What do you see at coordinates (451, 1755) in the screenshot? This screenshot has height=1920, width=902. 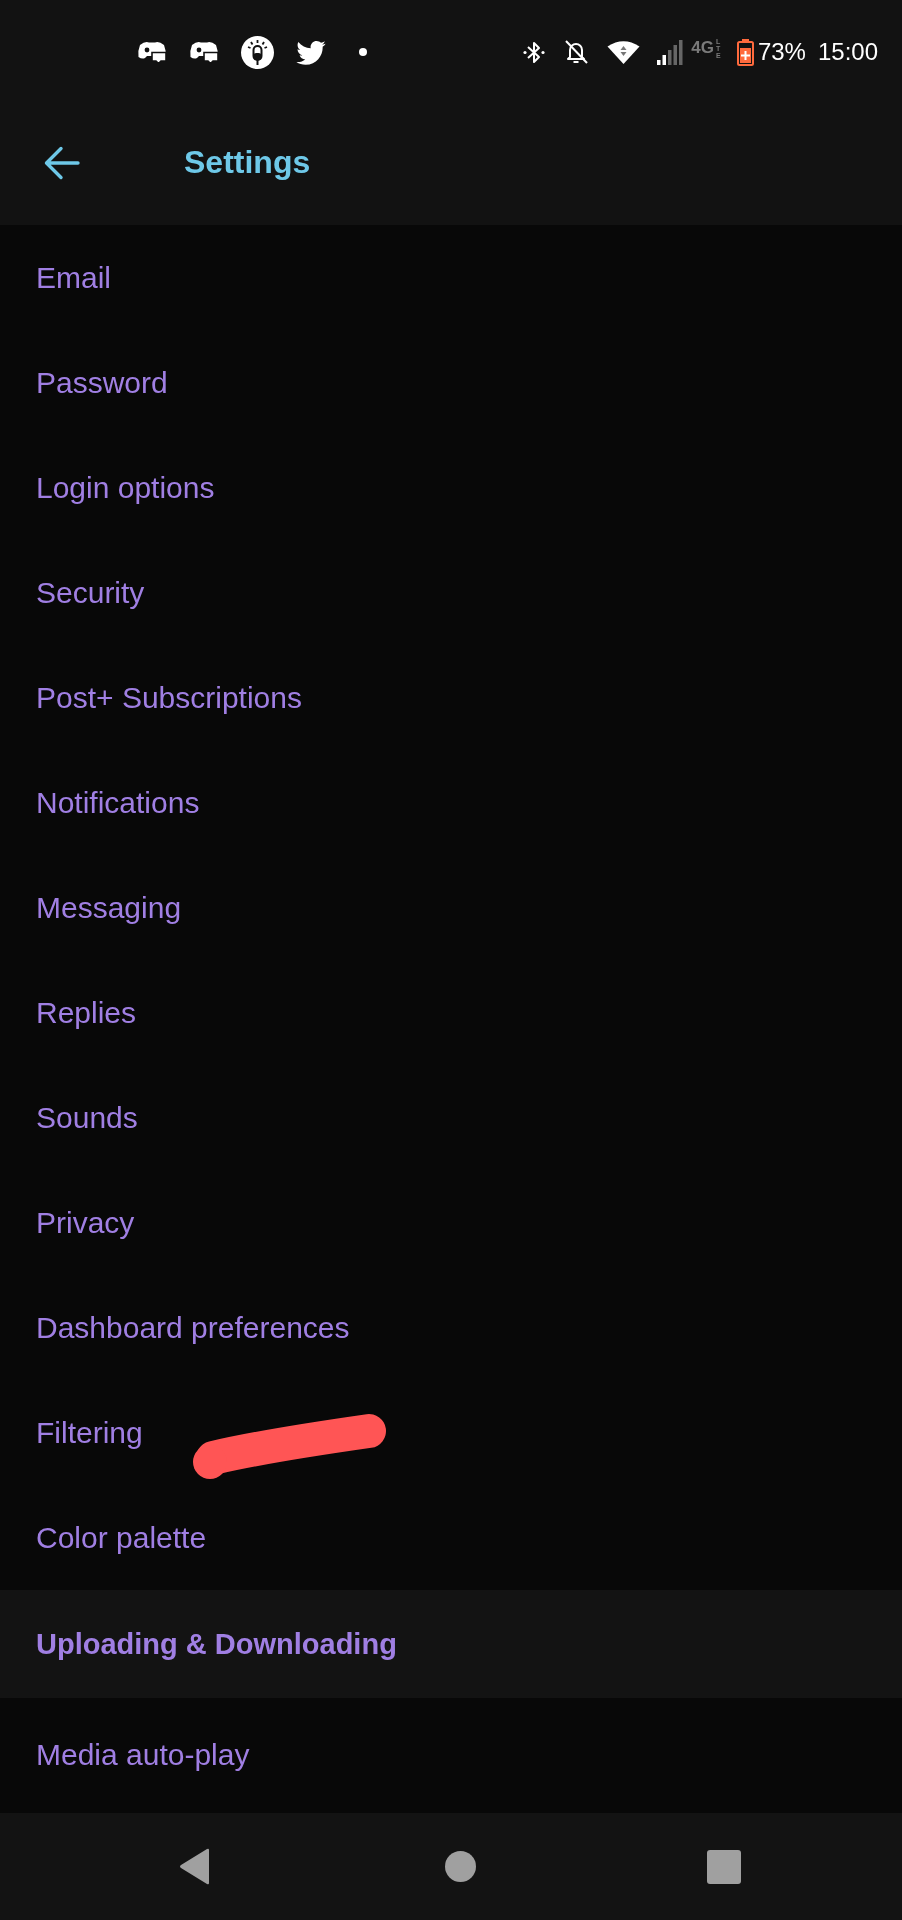 I see `settings-item: Media auto-play` at bounding box center [451, 1755].